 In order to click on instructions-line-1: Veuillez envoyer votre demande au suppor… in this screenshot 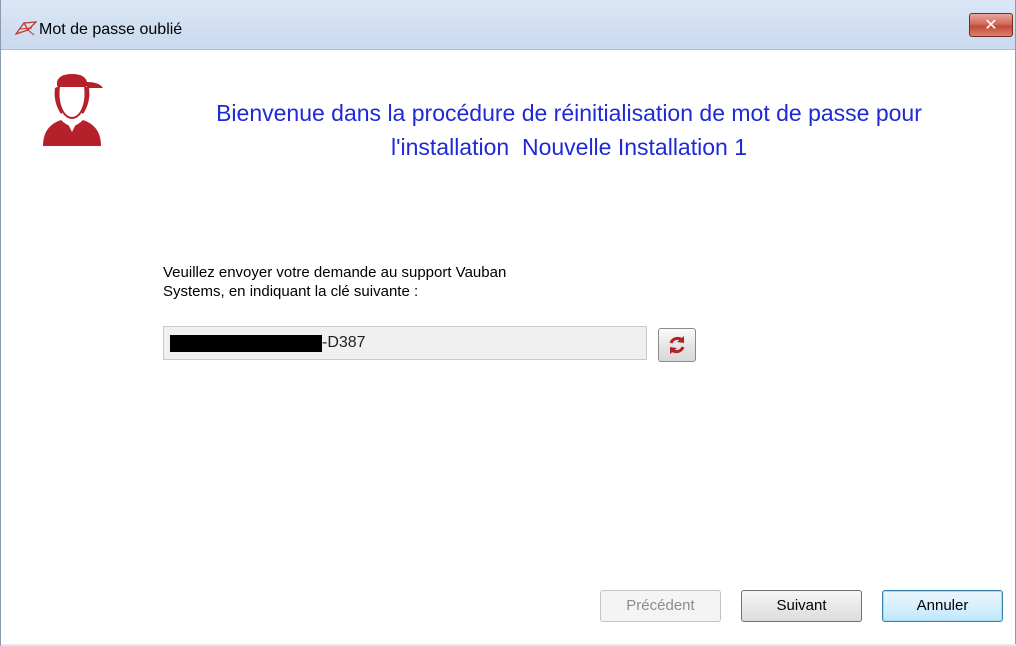, I will do `click(335, 272)`.